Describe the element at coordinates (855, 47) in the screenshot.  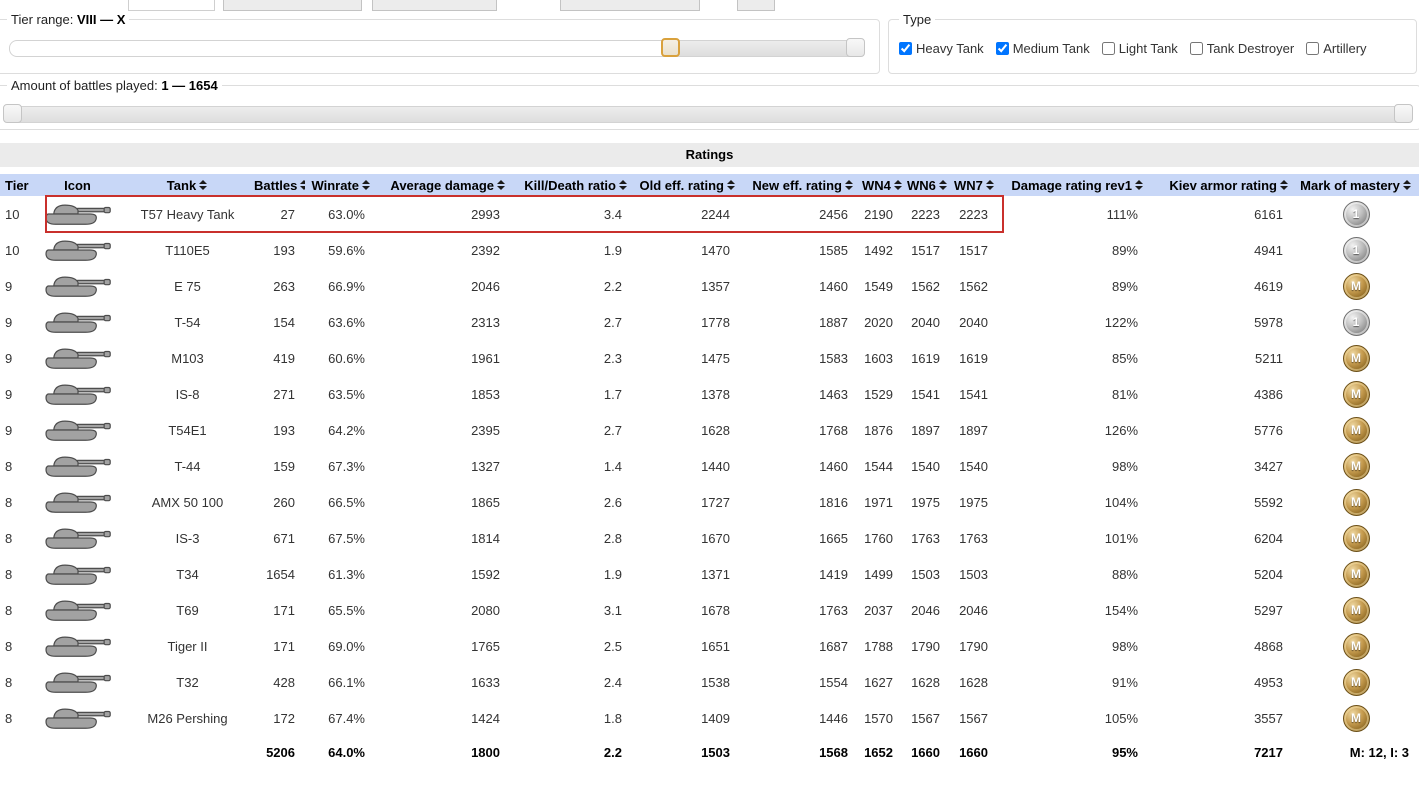
I see `tier-slider-handle-max` at that location.